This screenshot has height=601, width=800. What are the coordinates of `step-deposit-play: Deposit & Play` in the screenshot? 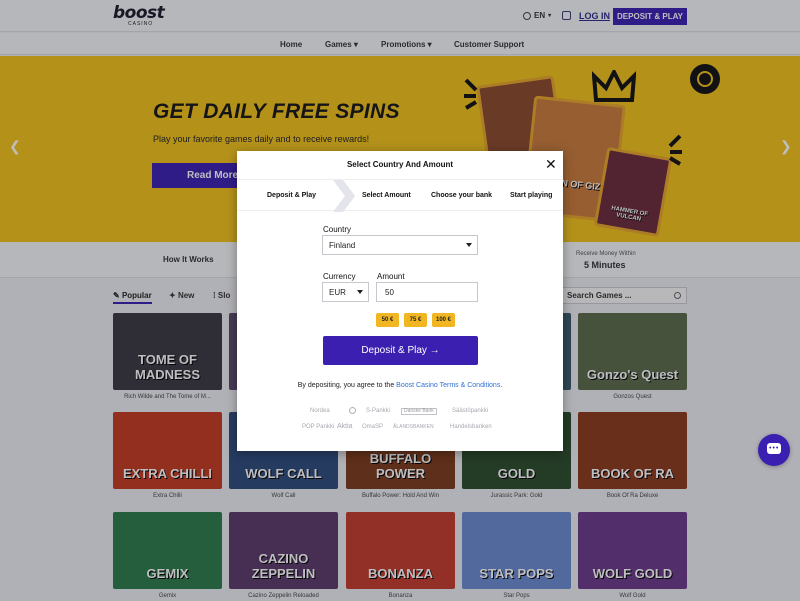 It's located at (292, 195).